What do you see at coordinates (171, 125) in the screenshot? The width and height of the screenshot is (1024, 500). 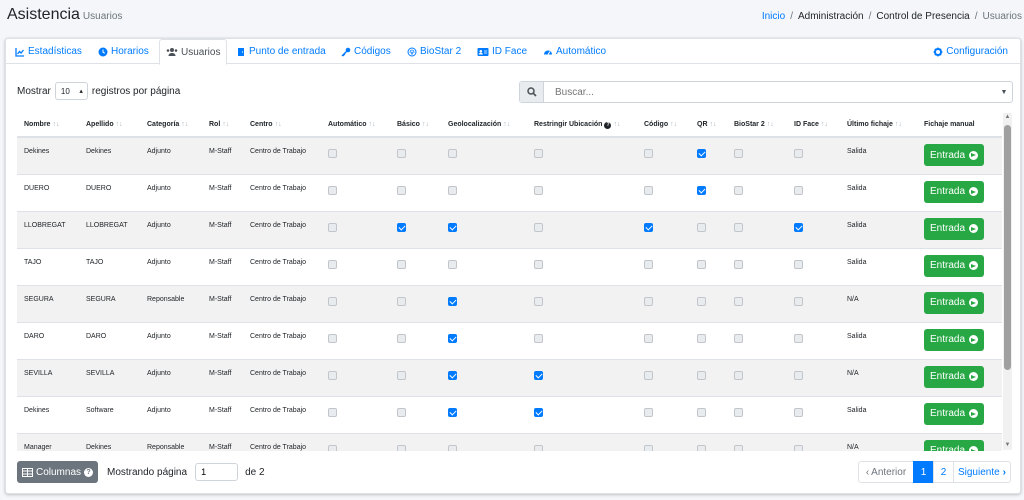 I see `column-header: Categoría ↑↓` at bounding box center [171, 125].